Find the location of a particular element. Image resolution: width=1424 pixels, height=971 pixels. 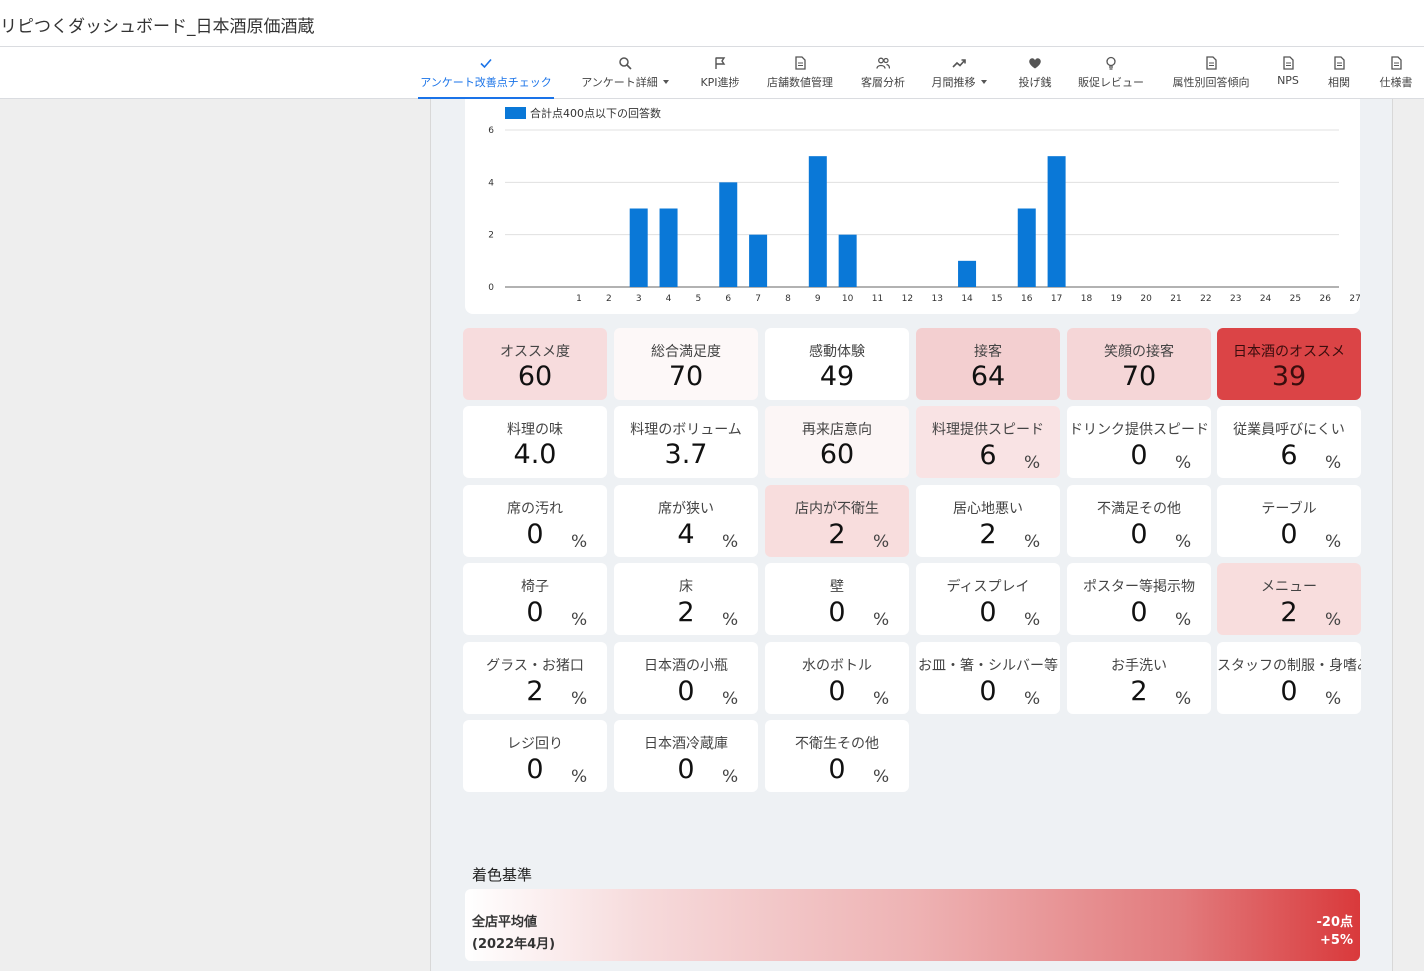

tab-5: 客層分析 is located at coordinates (883, 72).